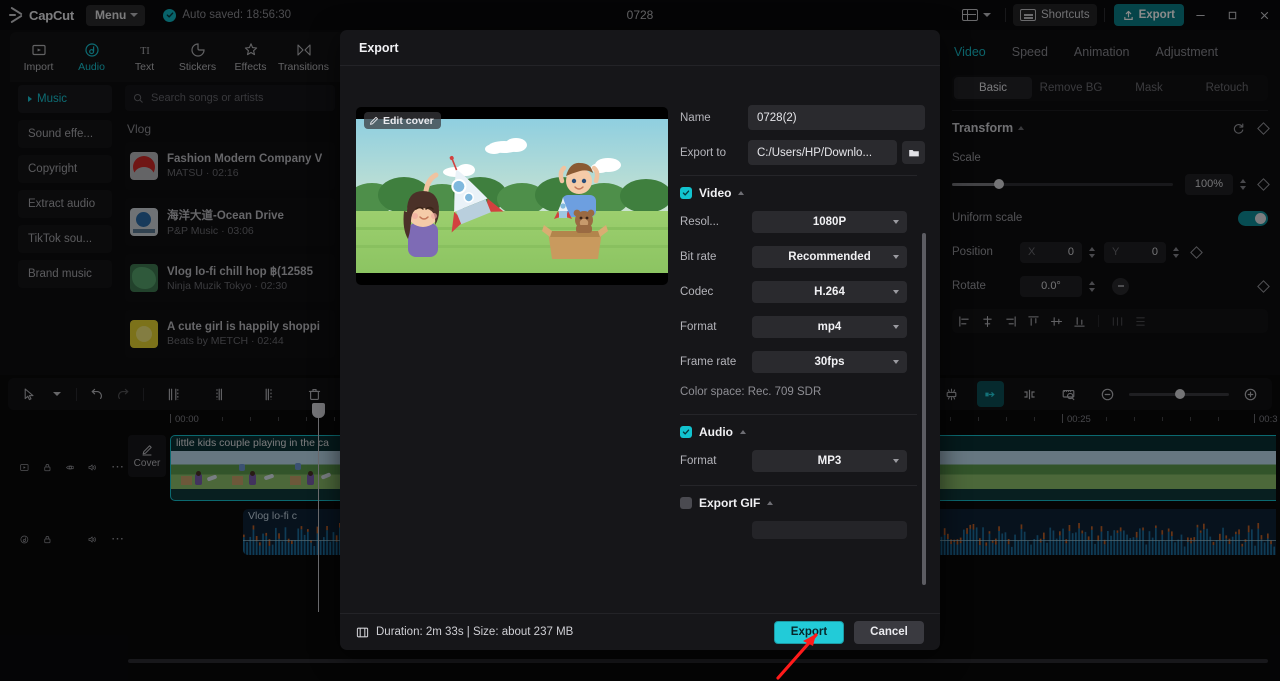 This screenshot has width=1280, height=681. I want to click on duration-info: Duration: 2m 33s | Size: about 237 MB, so click(464, 632).